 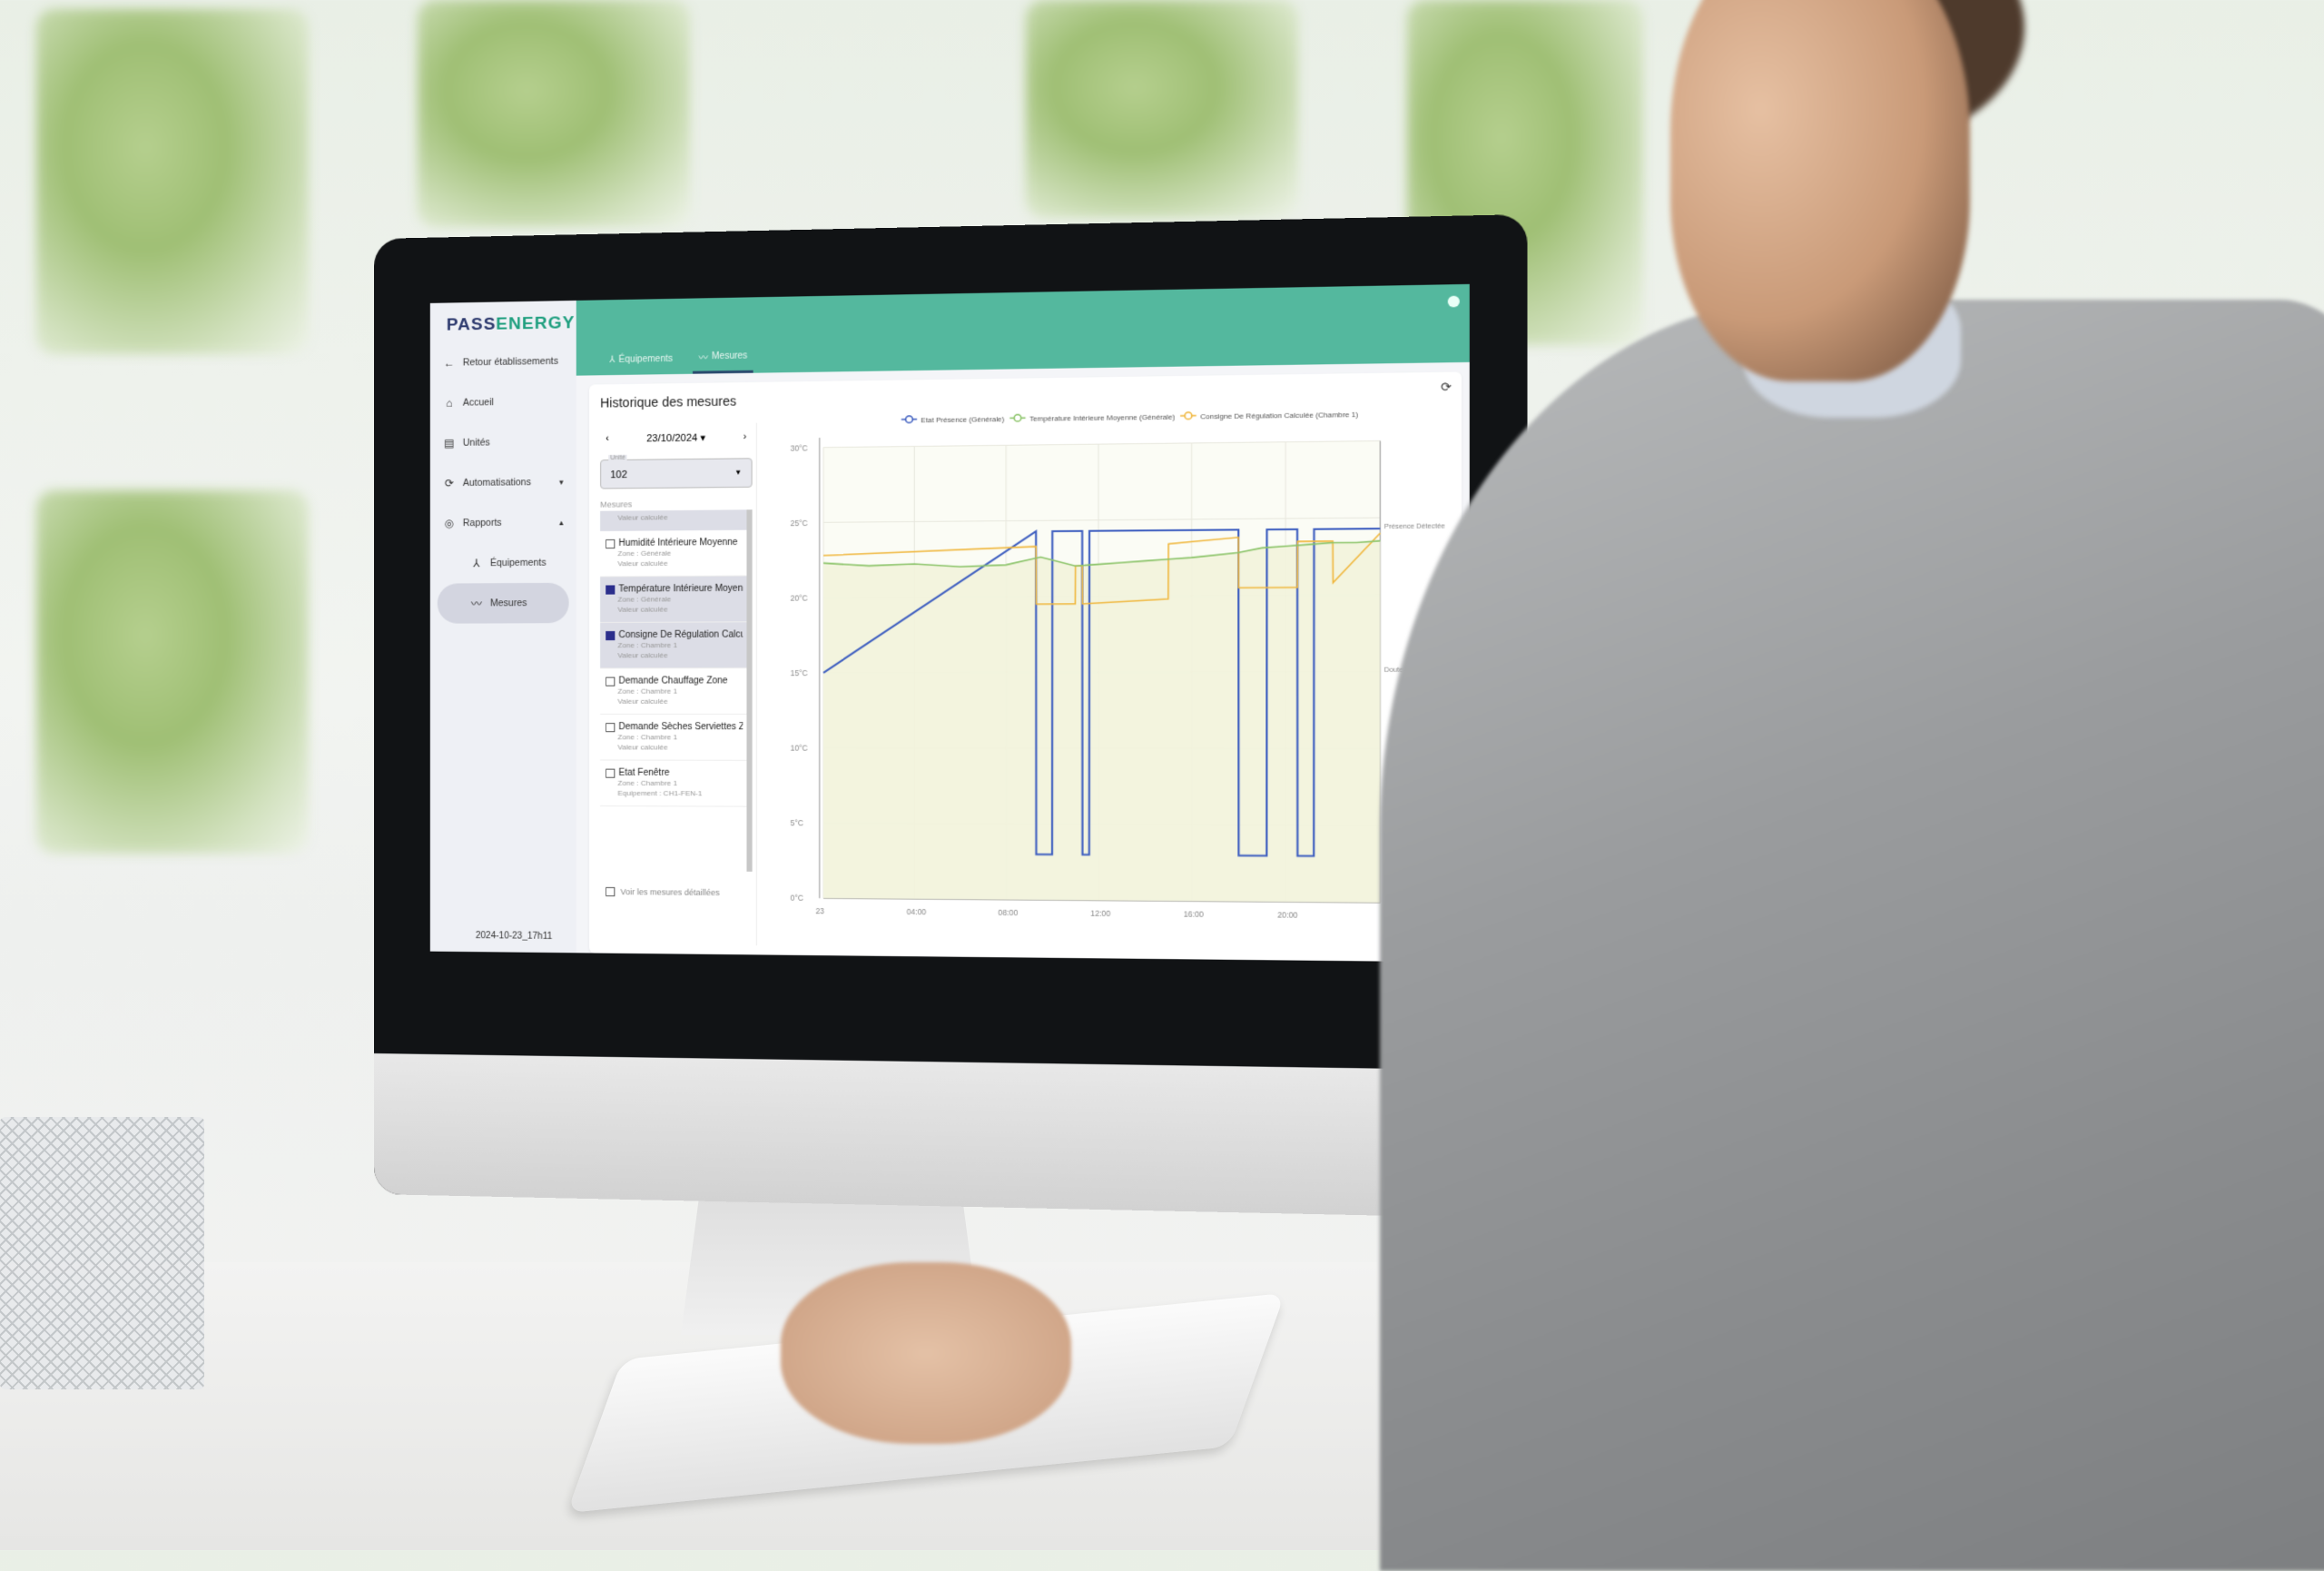 What do you see at coordinates (449, 443) in the screenshot?
I see `clipboard-icon: ▤` at bounding box center [449, 443].